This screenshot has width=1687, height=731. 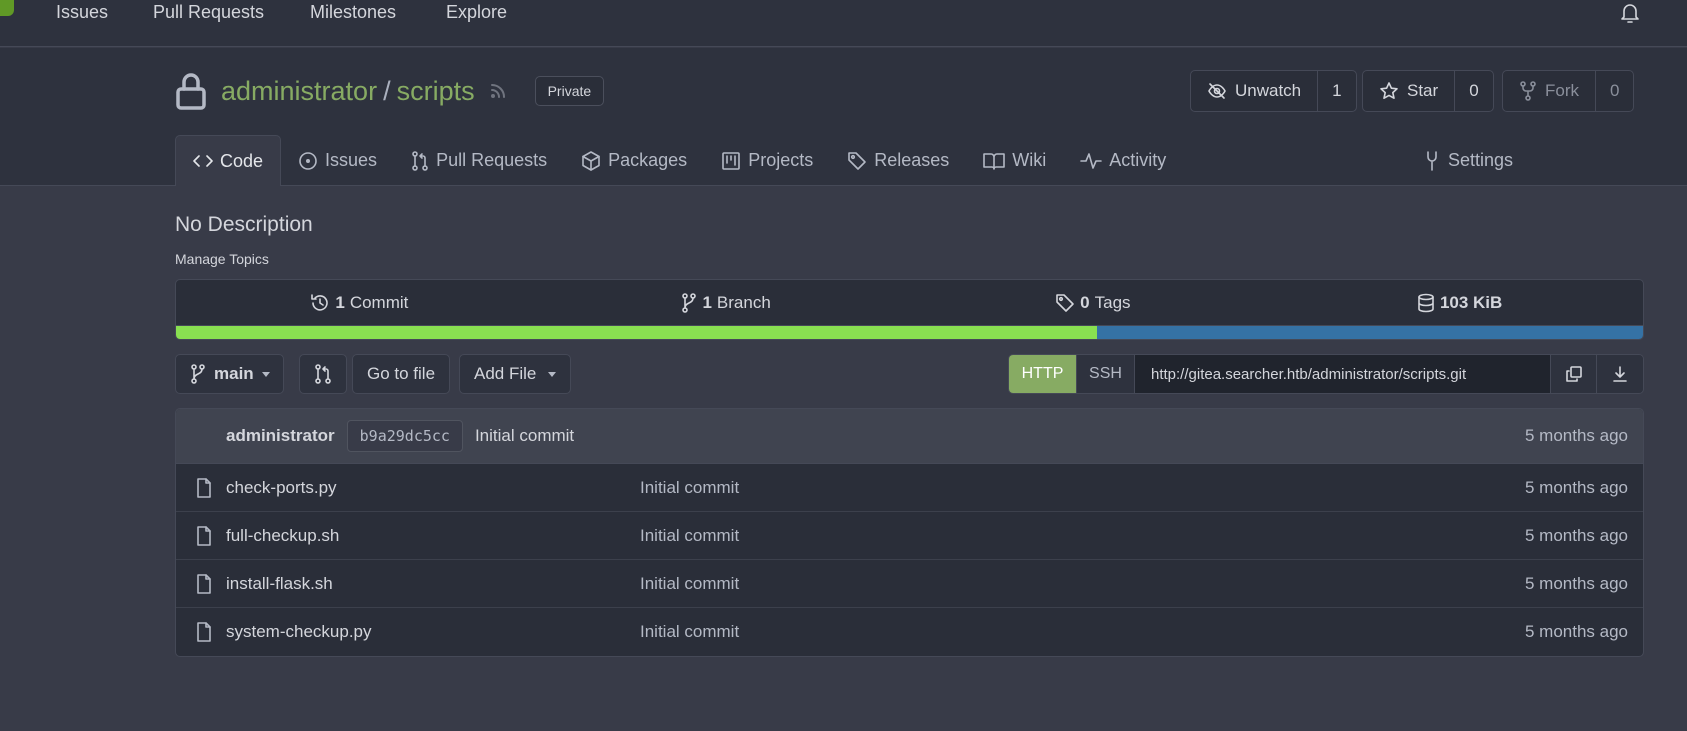 I want to click on manage-topics-link: Manage Topics, so click(x=222, y=259).